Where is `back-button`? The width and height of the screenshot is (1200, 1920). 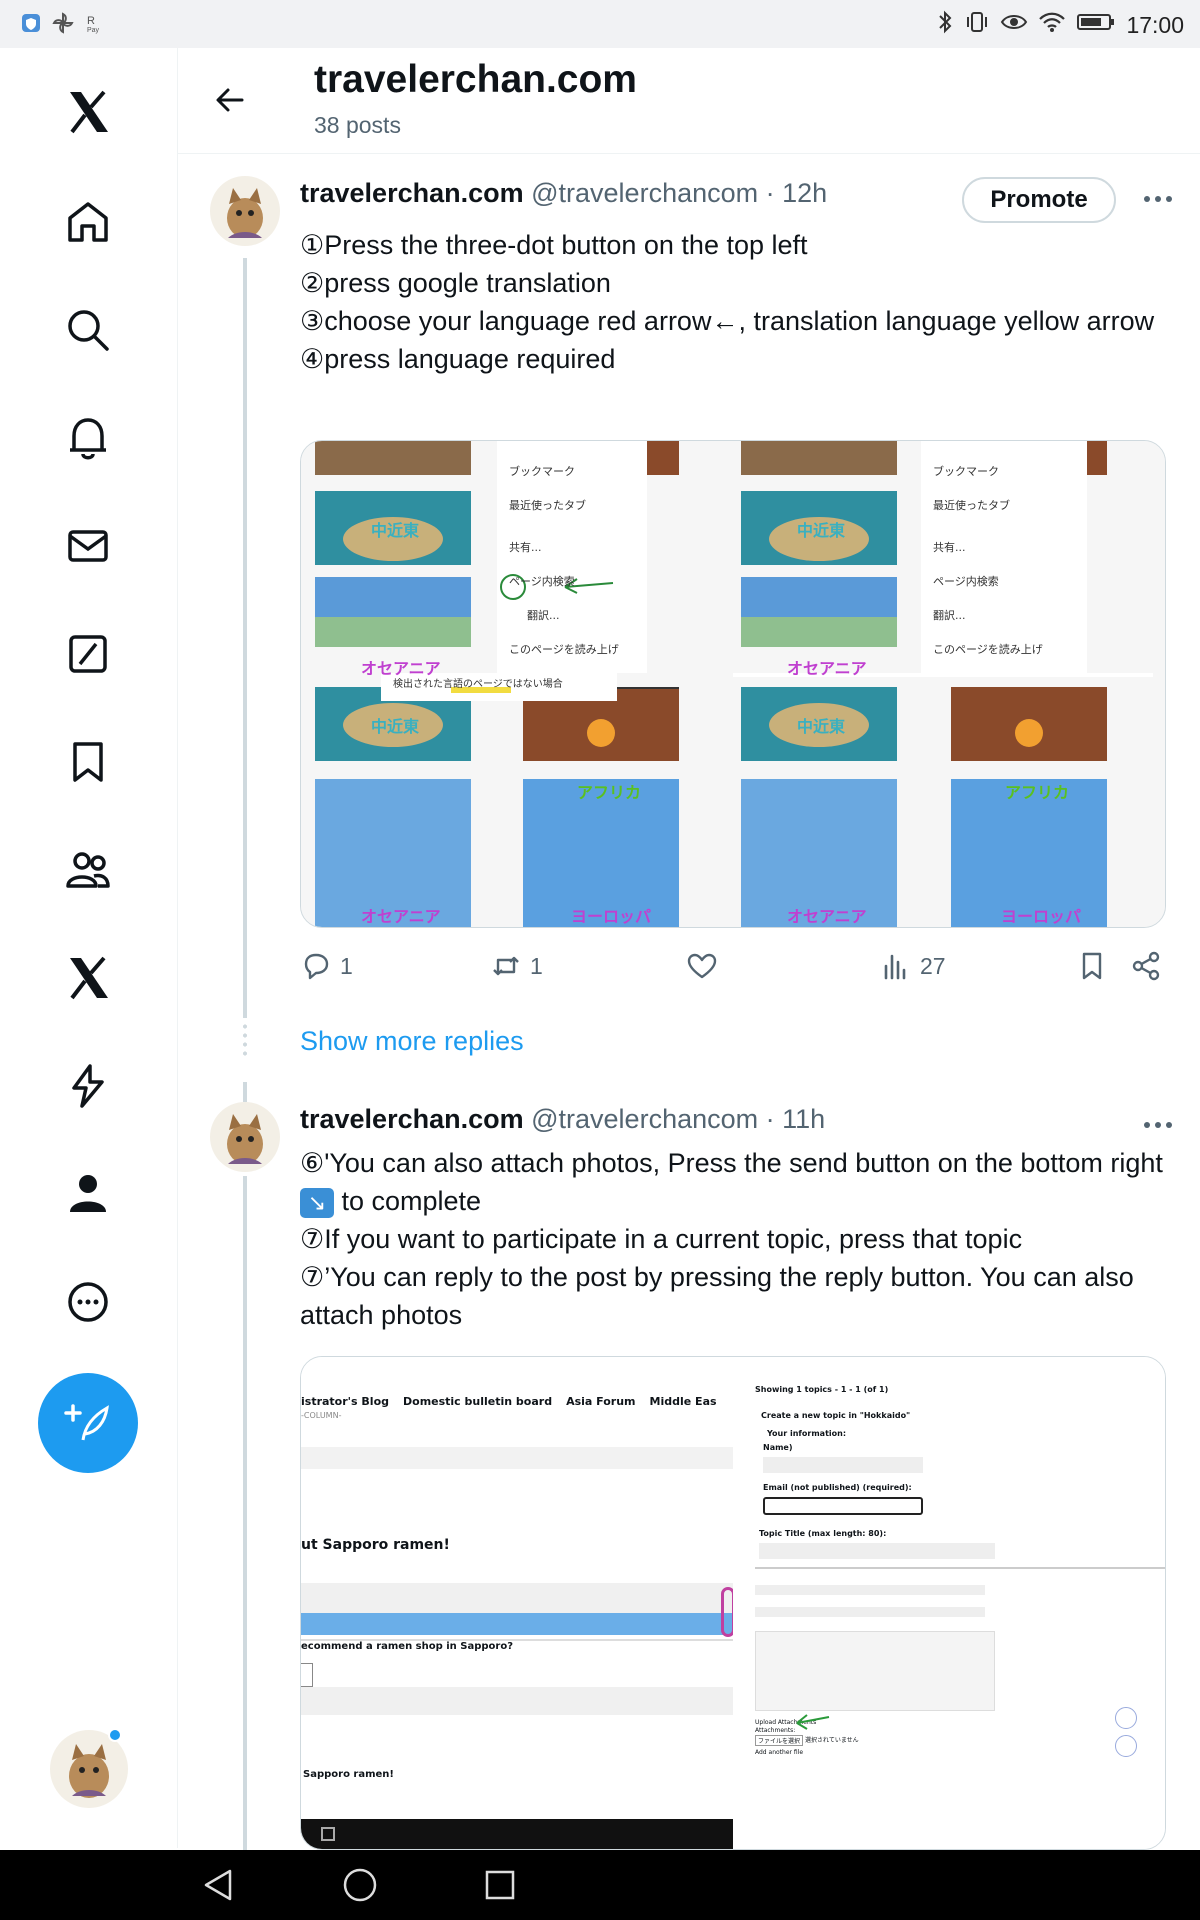 back-button is located at coordinates (230, 100).